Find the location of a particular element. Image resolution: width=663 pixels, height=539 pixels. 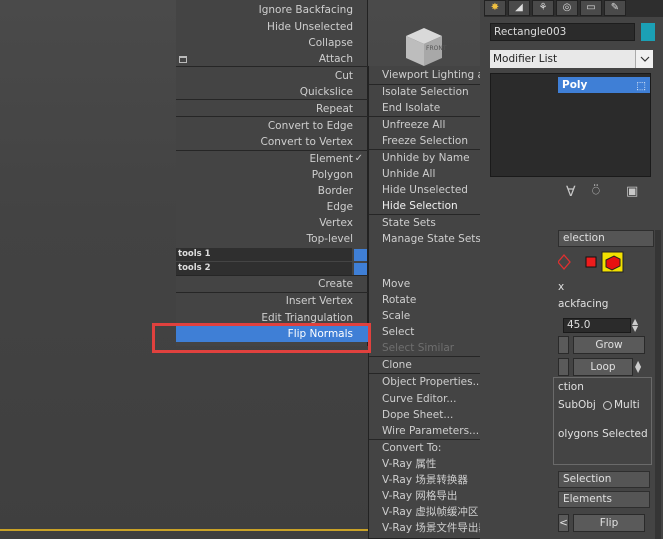

cube-icon: ⬚ is located at coordinates (641, 86).